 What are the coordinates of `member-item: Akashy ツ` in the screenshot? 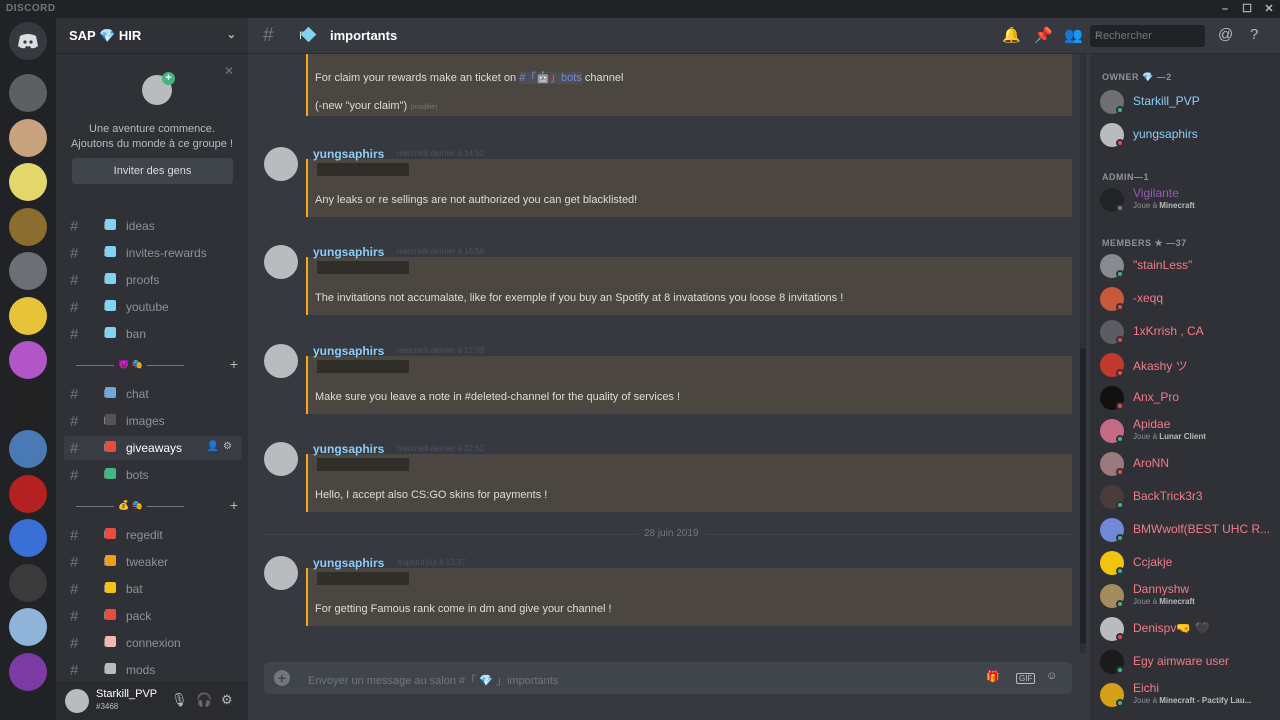 It's located at (1189, 367).